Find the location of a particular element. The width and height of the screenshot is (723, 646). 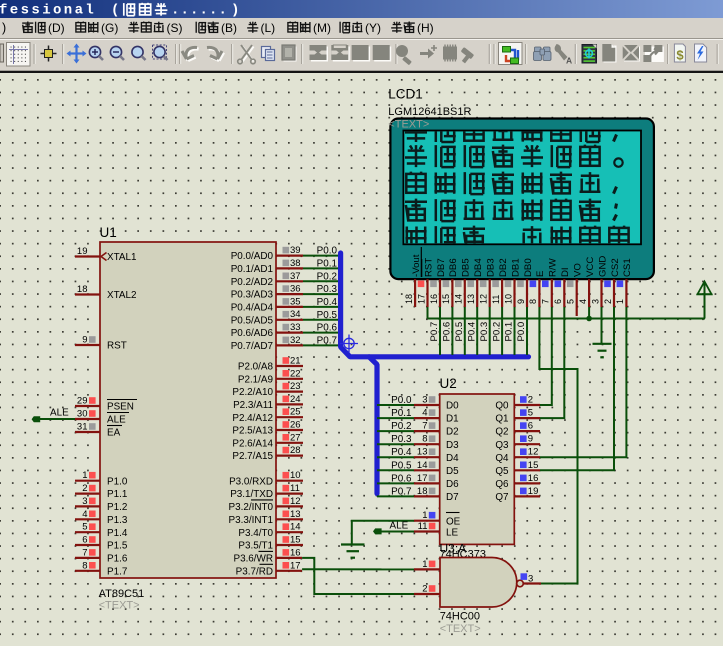

svg-text: 25 is located at coordinates (295, 412).